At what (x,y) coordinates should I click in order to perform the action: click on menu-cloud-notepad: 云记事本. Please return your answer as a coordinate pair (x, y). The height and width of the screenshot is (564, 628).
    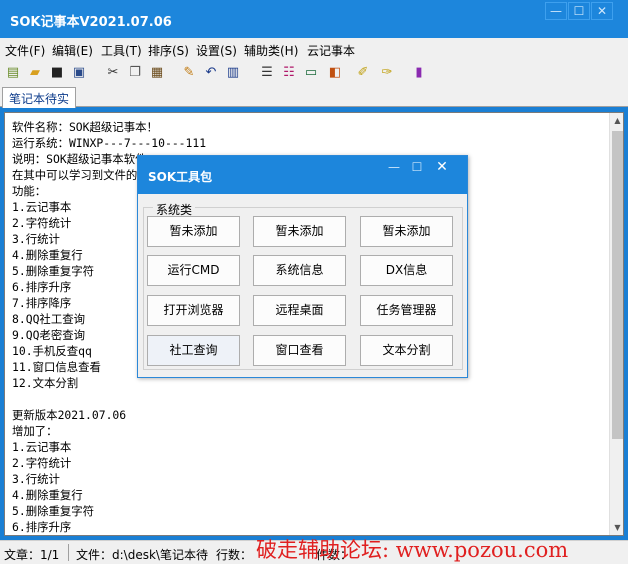
    Looking at the image, I should click on (331, 50).